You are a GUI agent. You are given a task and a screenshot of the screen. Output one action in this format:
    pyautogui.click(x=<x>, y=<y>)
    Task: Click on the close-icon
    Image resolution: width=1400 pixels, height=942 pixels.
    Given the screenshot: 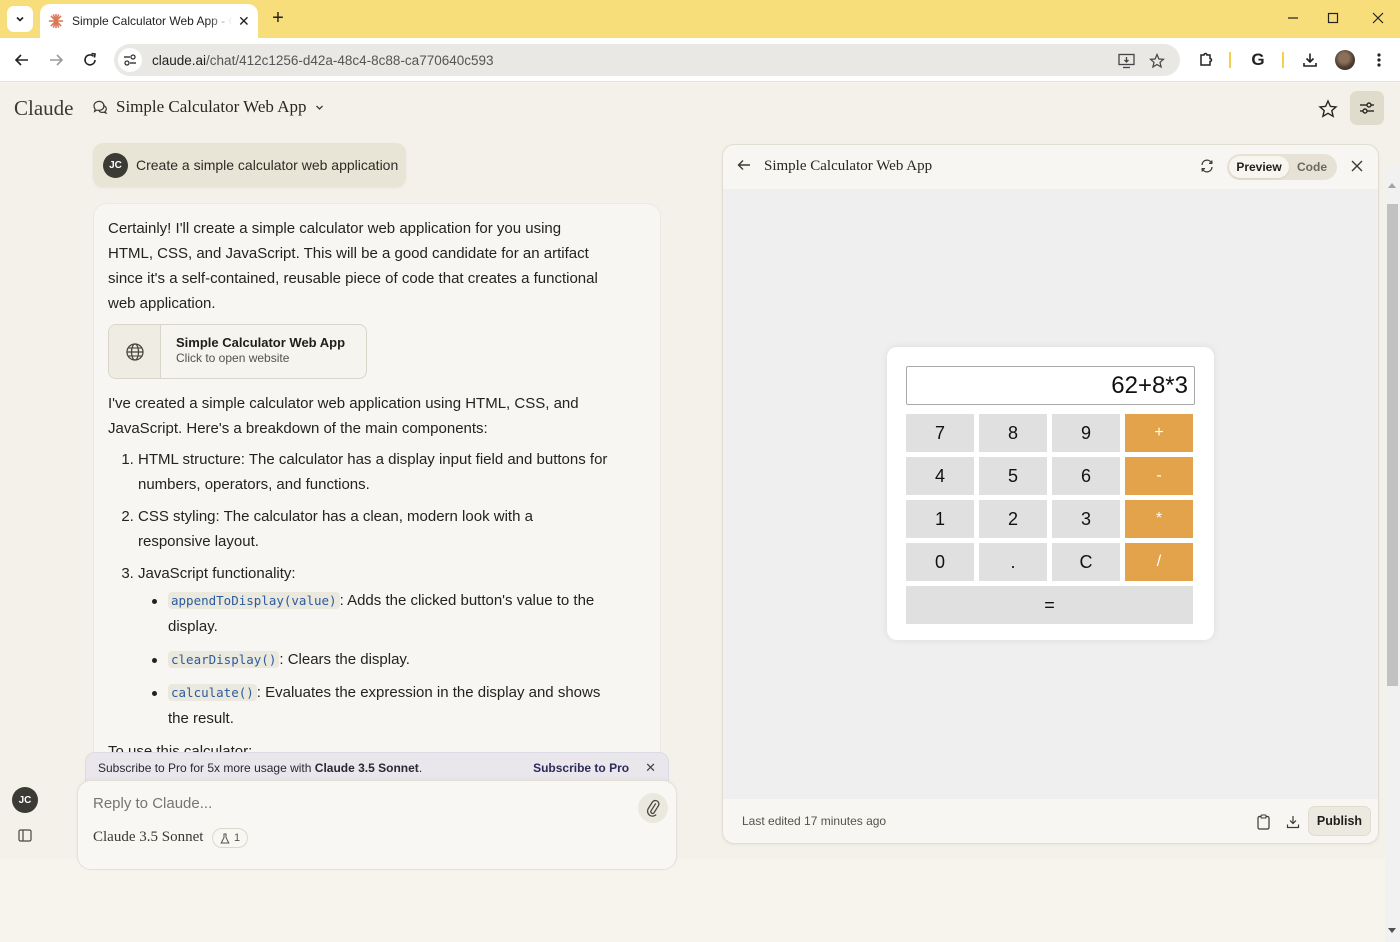 What is the action you would take?
    pyautogui.click(x=1357, y=166)
    